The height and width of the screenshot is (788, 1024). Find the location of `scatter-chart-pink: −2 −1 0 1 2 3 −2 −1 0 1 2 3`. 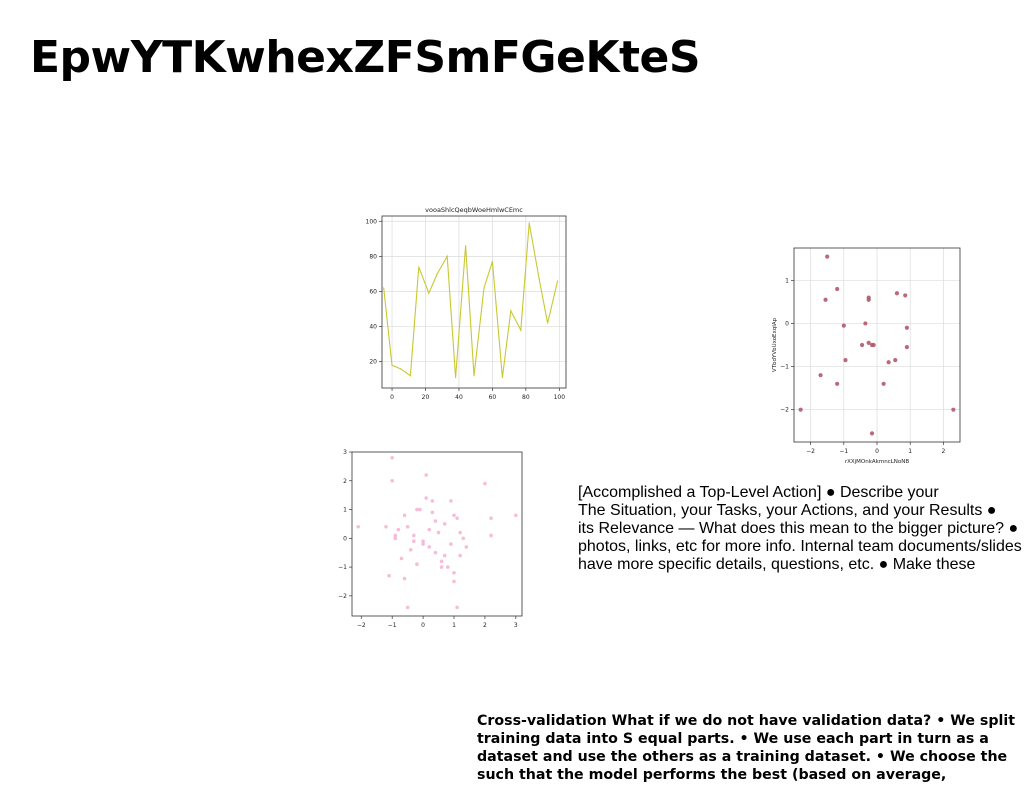

scatter-chart-pink: −2 −1 0 1 2 3 −2 −1 0 1 2 3 is located at coordinates (434, 537).